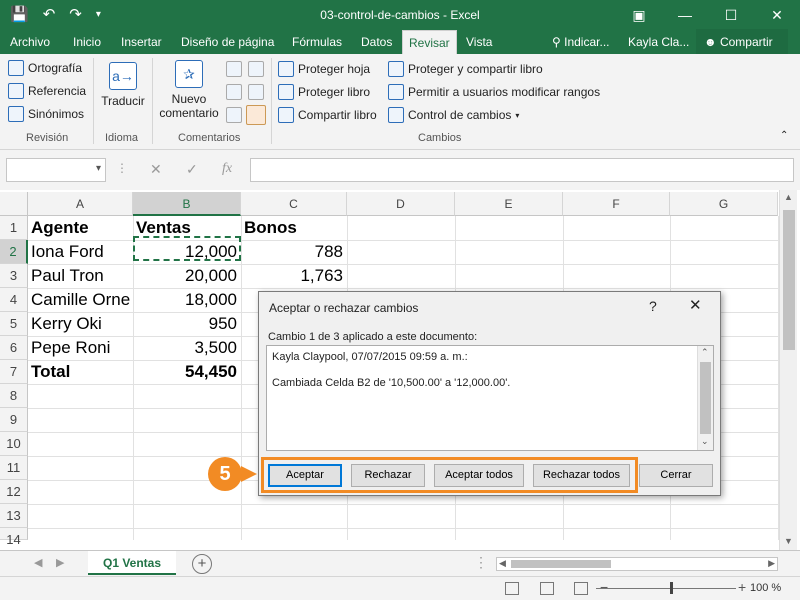 The width and height of the screenshot is (800, 600). I want to click on dialog-close-icon: ✕, so click(695, 305).